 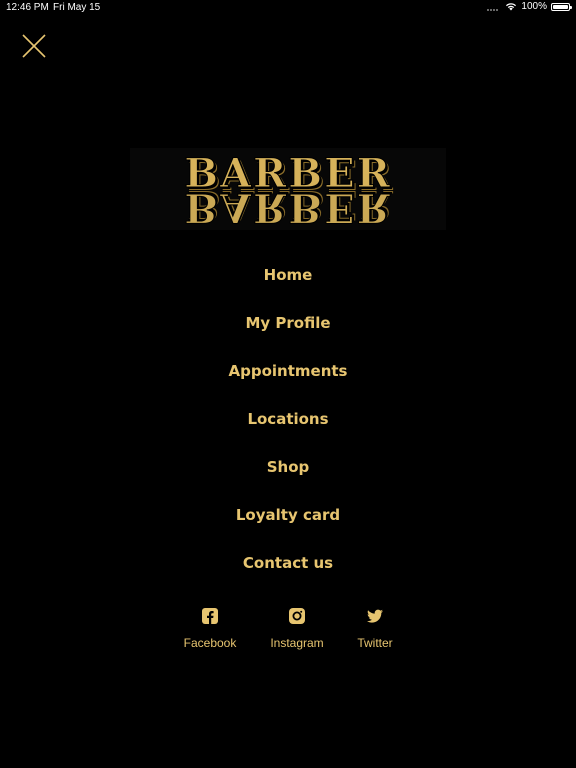 I want to click on close-button, so click(x=34, y=46).